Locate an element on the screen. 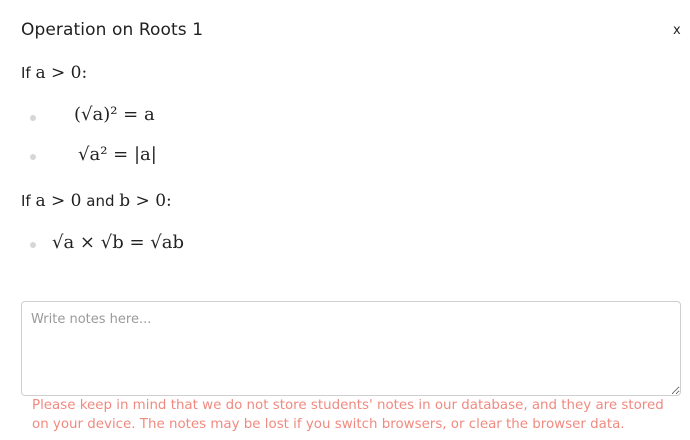 This screenshot has height=440, width=690. condition-2: If a > 0 and b > 0: is located at coordinates (96, 201).